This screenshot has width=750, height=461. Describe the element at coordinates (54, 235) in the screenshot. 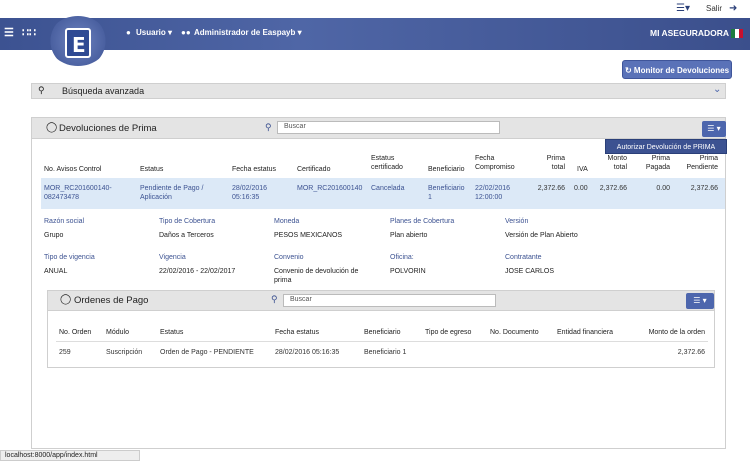

I see `razon-social-value: Grupo` at that location.